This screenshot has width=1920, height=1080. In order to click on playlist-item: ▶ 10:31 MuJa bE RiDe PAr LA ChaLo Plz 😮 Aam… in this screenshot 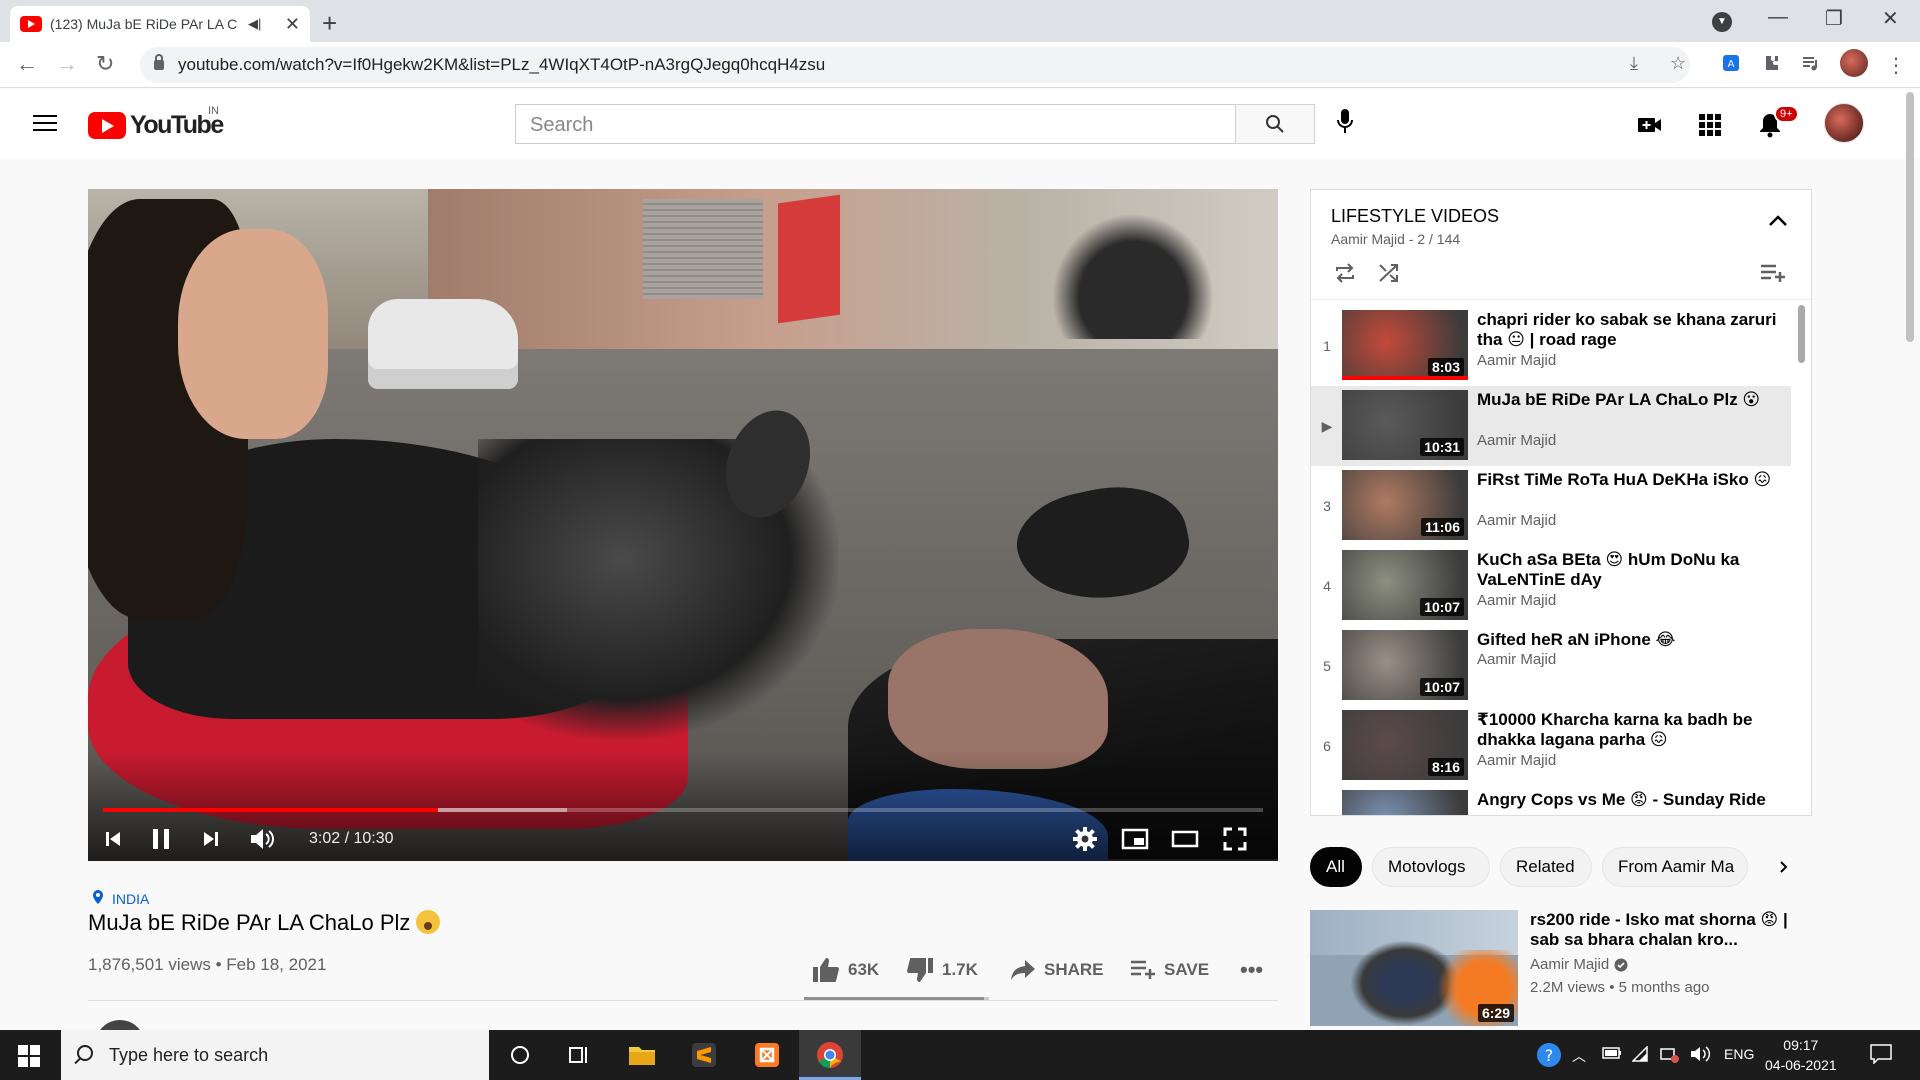, I will do `click(1551, 426)`.